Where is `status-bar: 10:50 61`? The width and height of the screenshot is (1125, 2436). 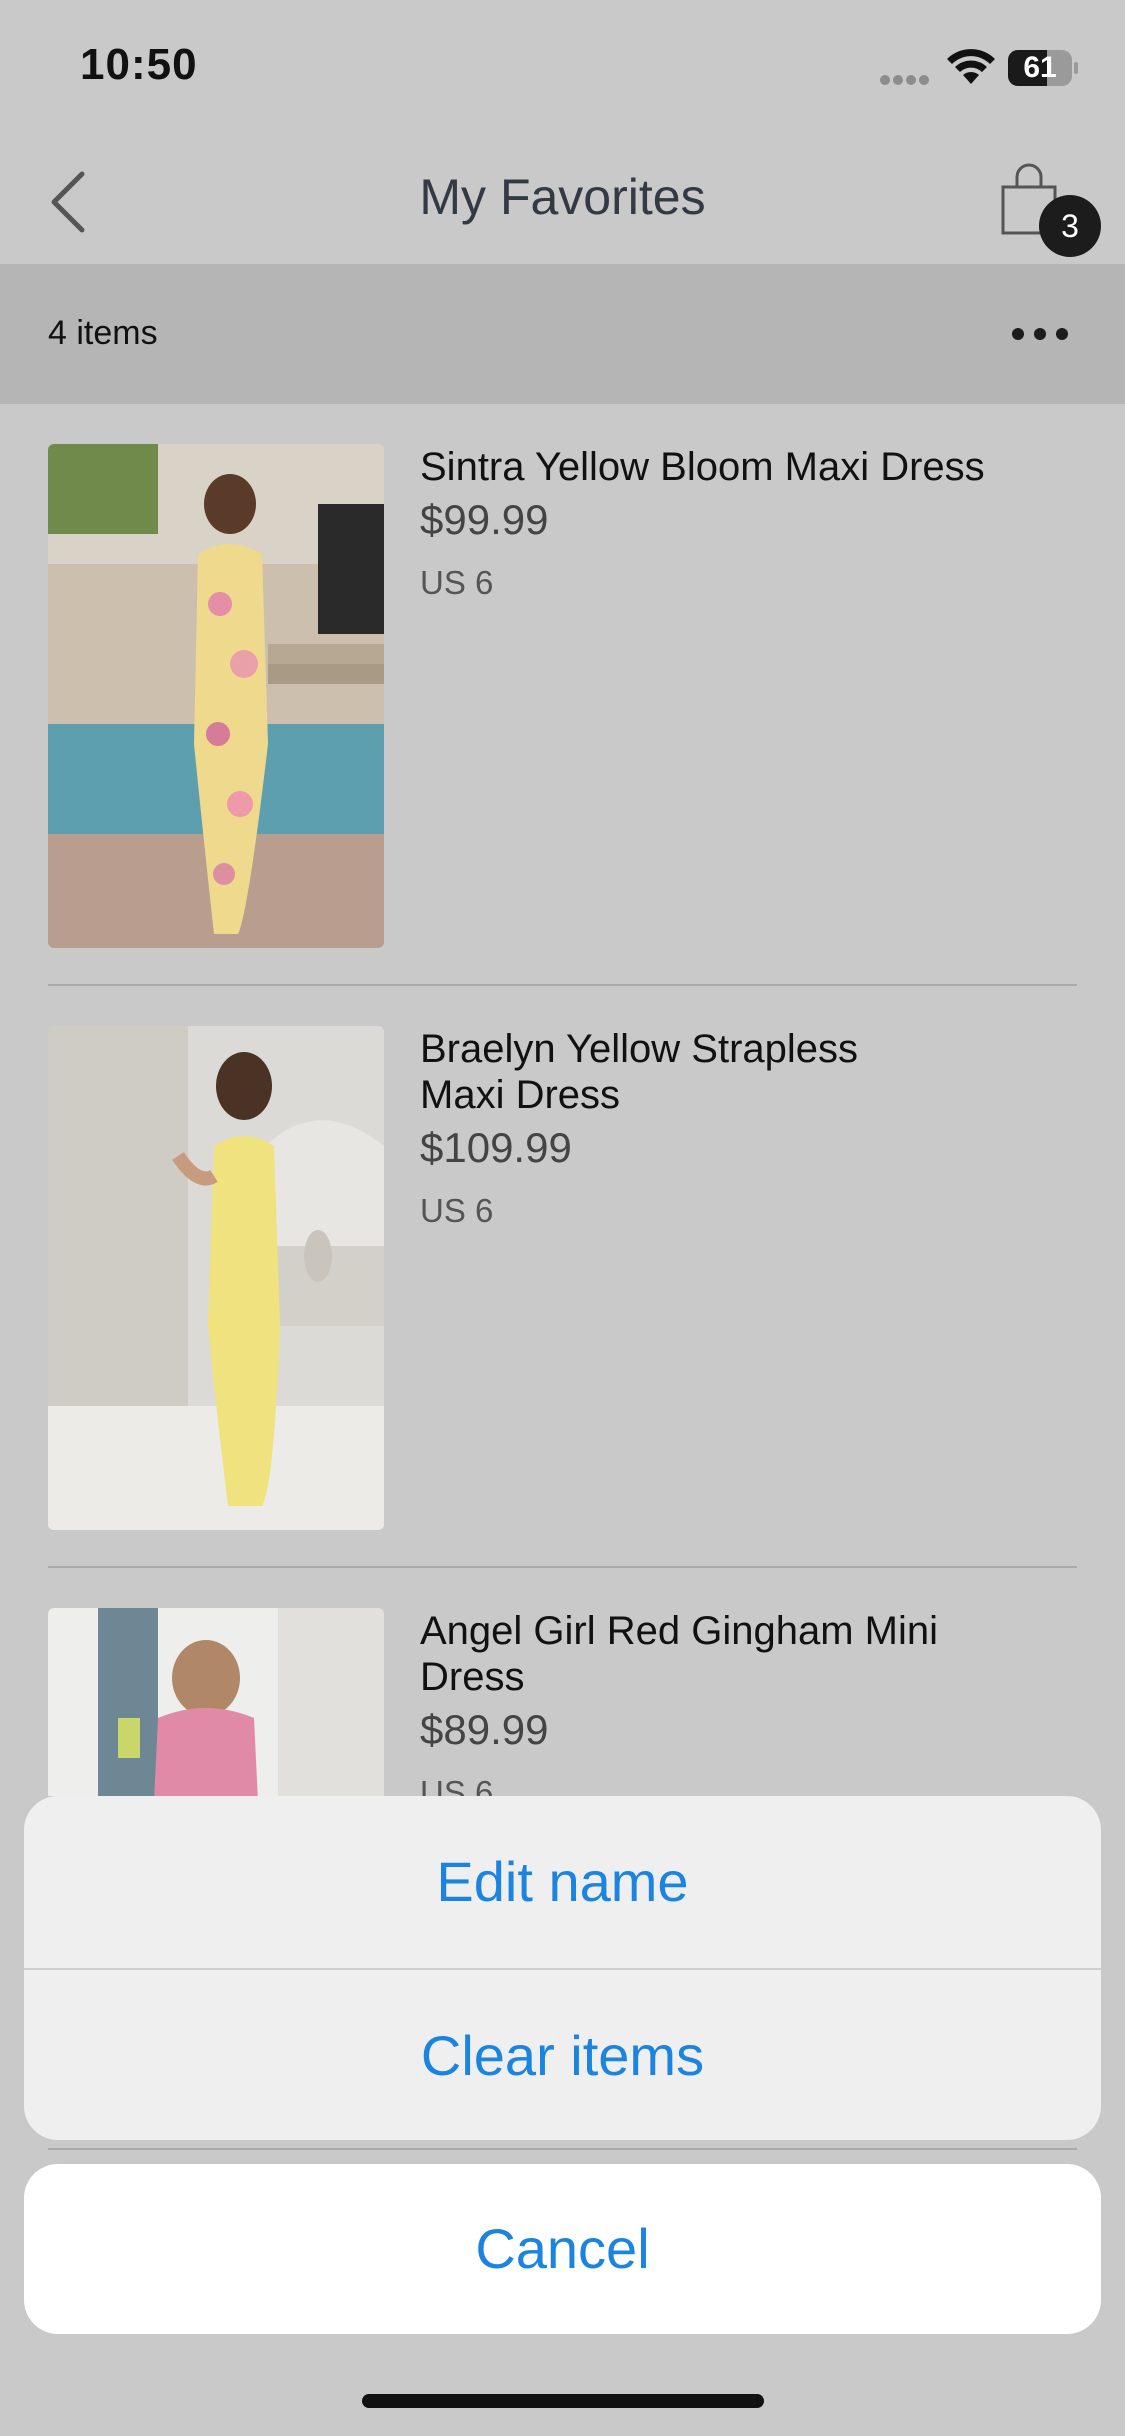 status-bar: 10:50 61 is located at coordinates (562, 66).